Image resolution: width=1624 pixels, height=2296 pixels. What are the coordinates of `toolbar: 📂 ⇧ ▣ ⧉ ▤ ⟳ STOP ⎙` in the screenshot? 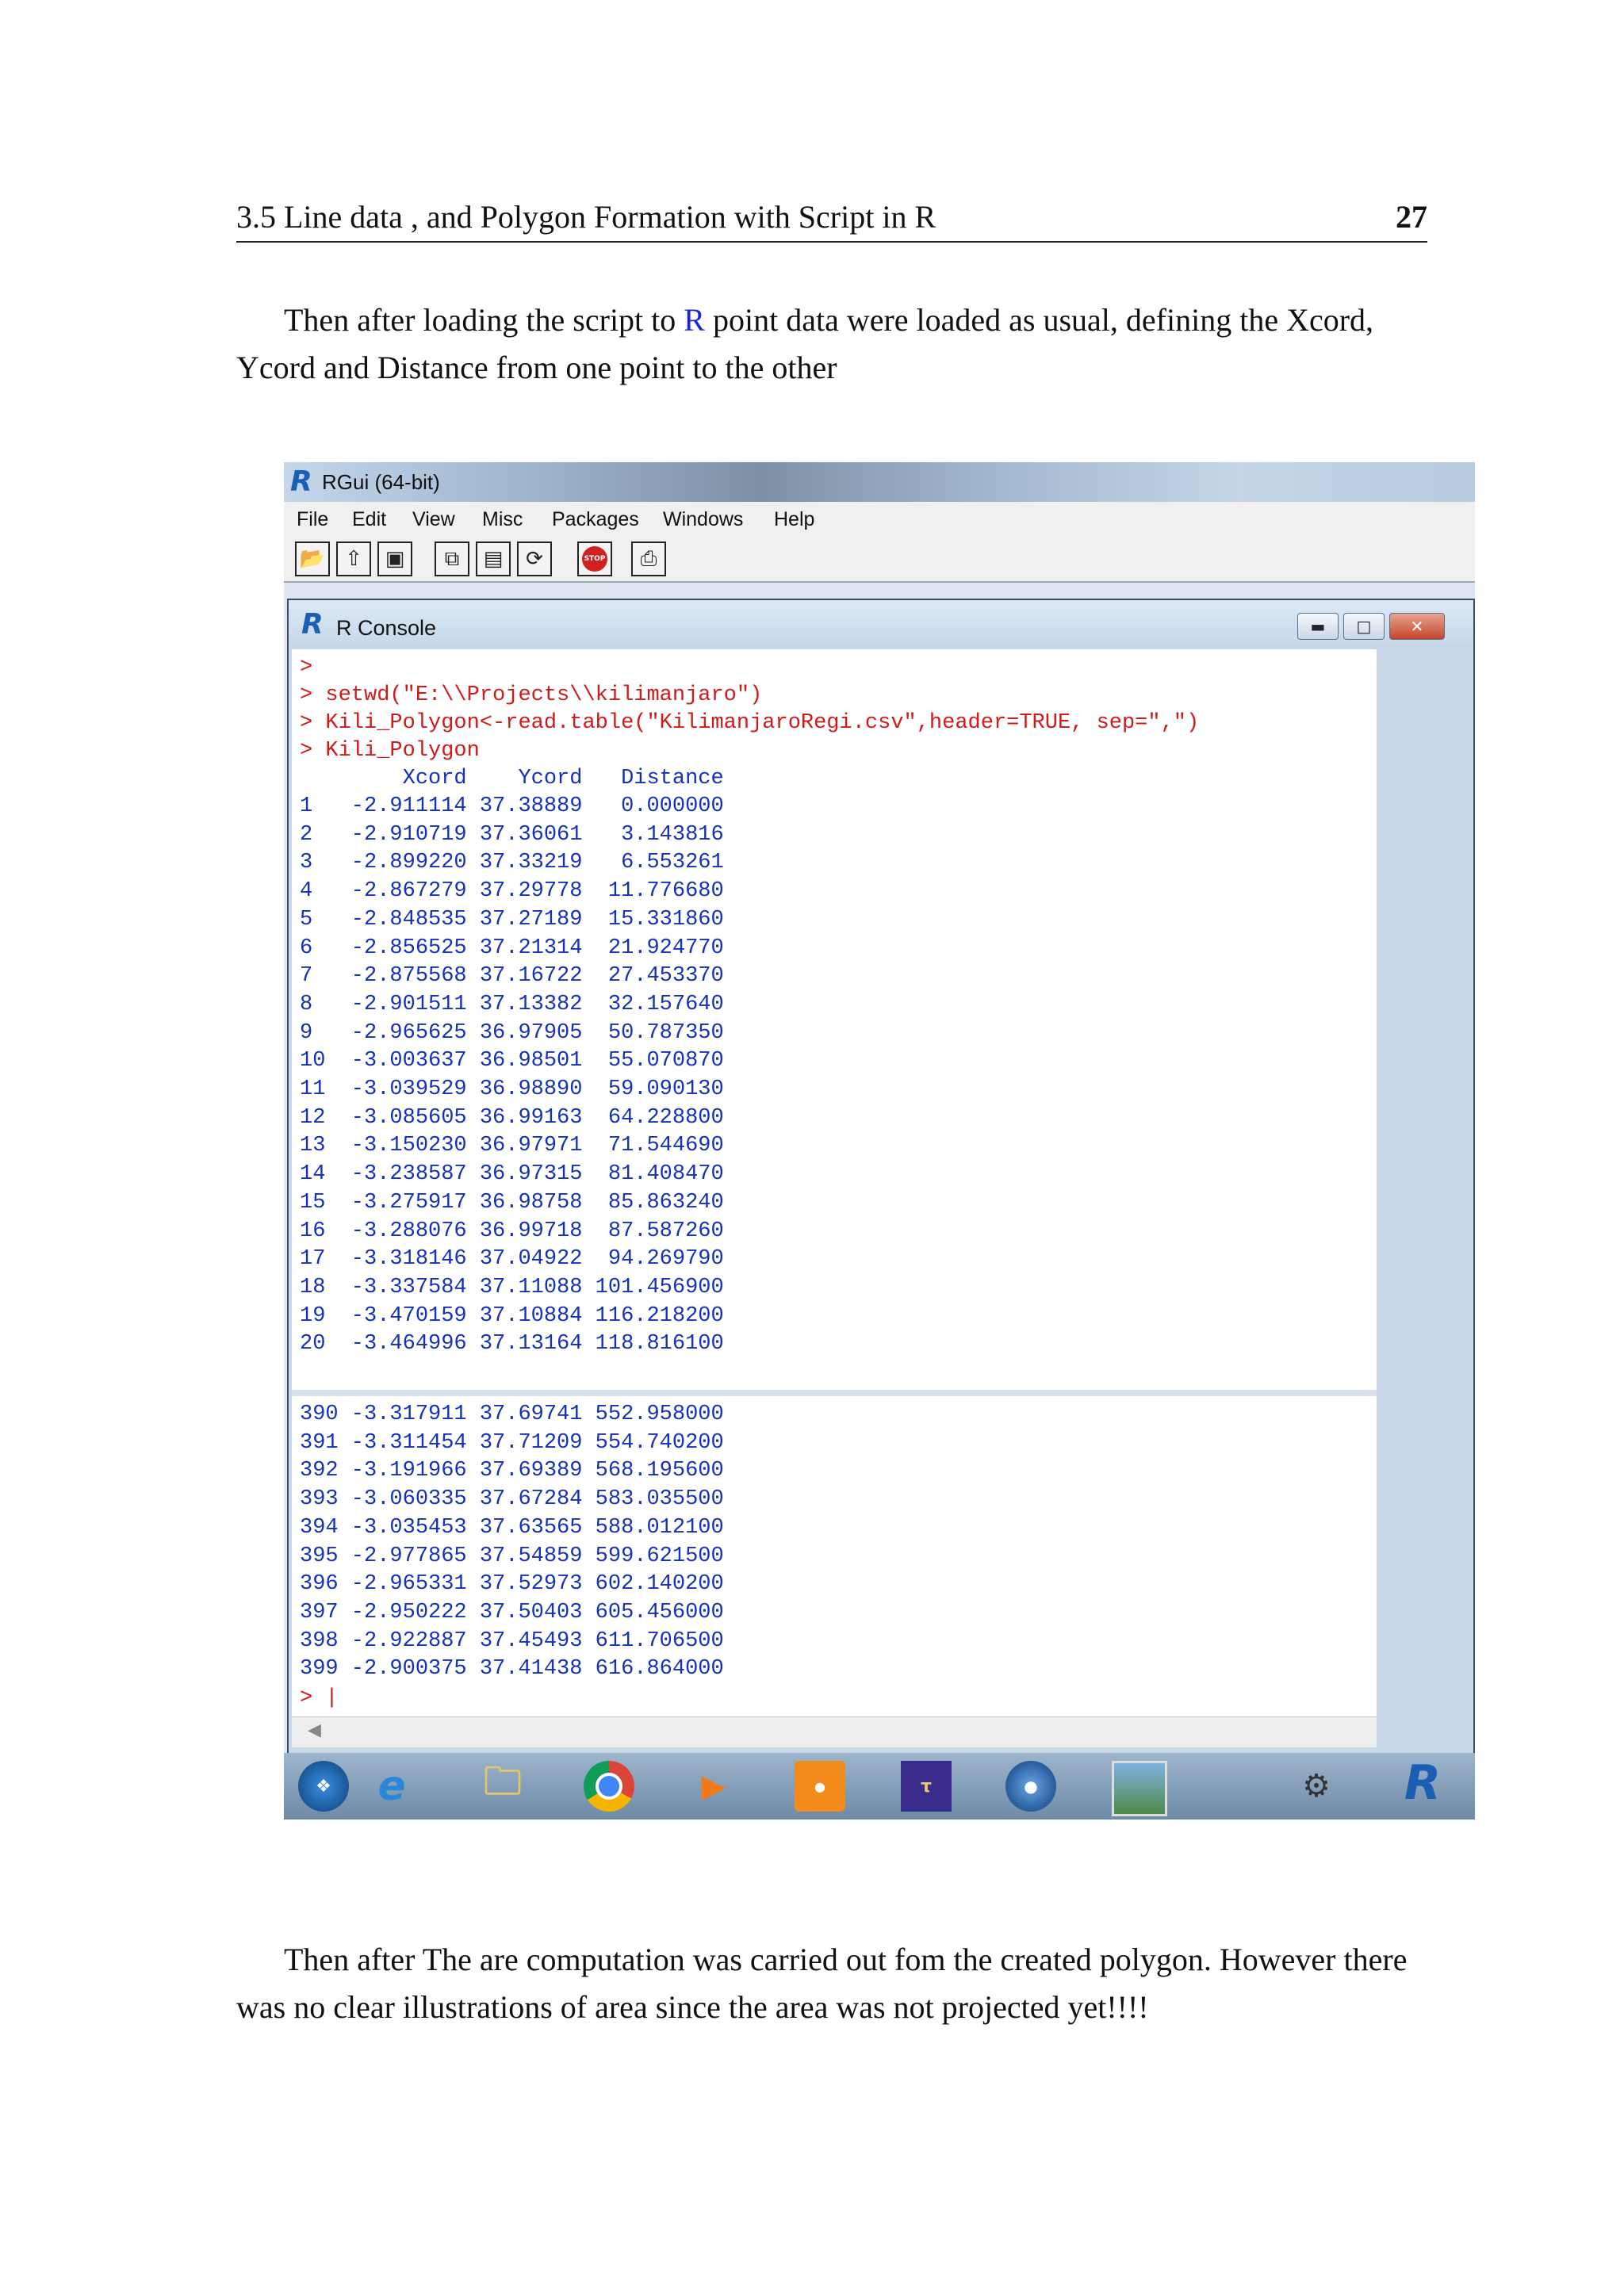 It's located at (879, 559).